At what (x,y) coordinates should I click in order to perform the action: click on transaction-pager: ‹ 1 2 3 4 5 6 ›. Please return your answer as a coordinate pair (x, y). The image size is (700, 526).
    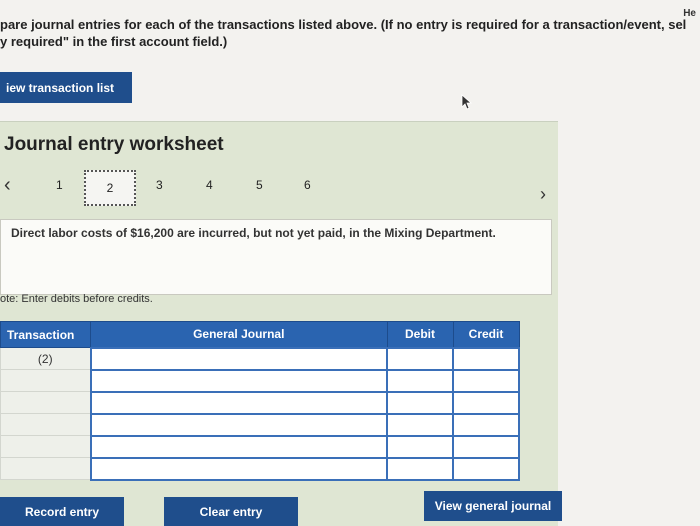
    Looking at the image, I should click on (279, 188).